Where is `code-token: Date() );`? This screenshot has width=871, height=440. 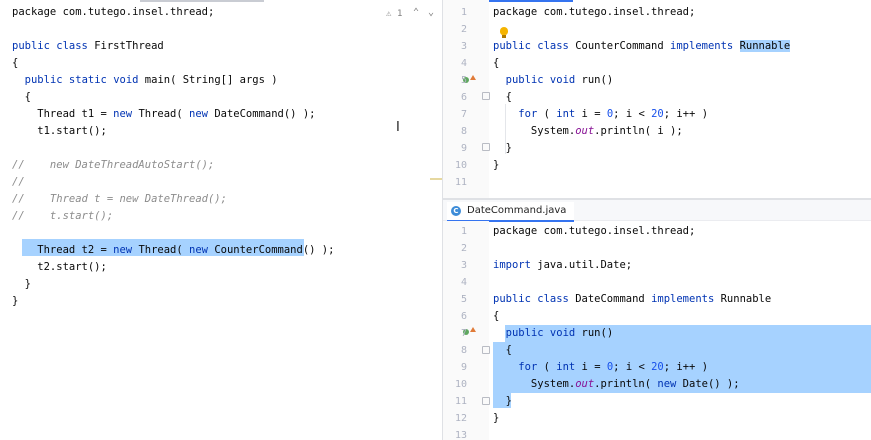
code-token: Date() ); is located at coordinates (711, 384).